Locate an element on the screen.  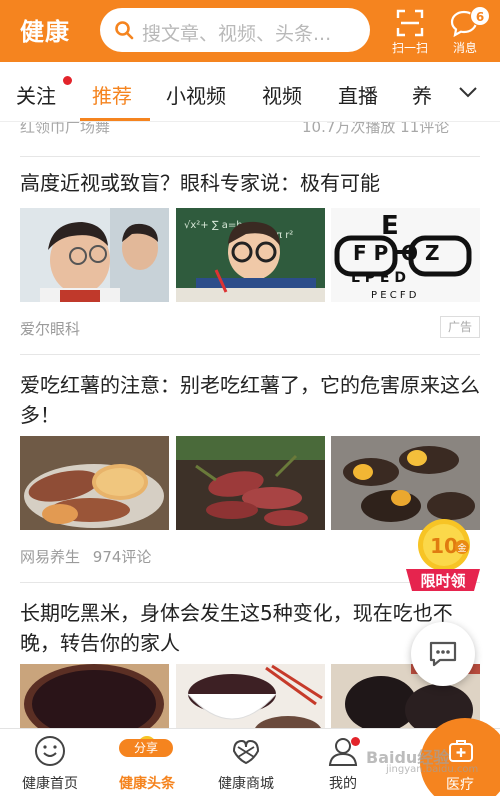
svg-text: F P is located at coordinates (370, 253).